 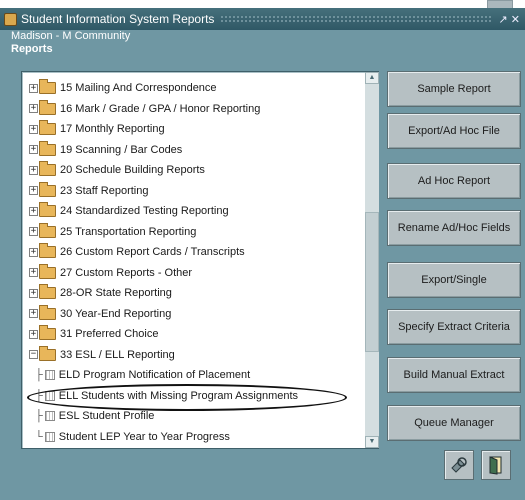 What do you see at coordinates (160, 108) in the screenshot?
I see `tree-category-label: 16 Mark / Grade / GPA / Honor Reporting` at bounding box center [160, 108].